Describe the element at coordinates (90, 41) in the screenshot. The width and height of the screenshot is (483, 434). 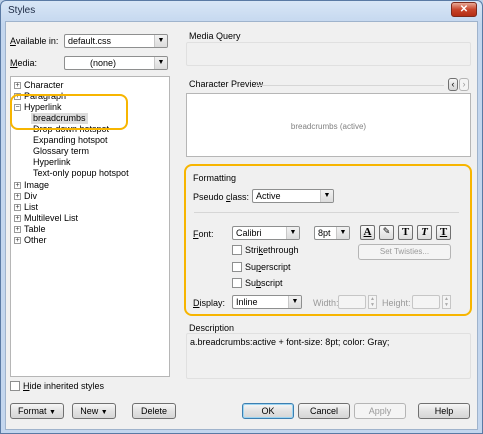
I see `available-in-value: default.css` at that location.